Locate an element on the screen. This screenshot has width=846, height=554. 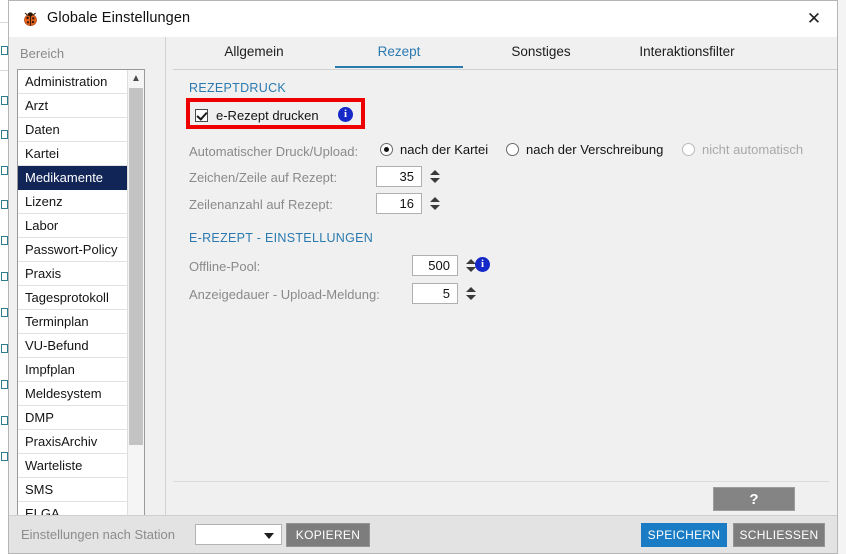
sidebar-item: Passwort-Policy is located at coordinates (81, 250).